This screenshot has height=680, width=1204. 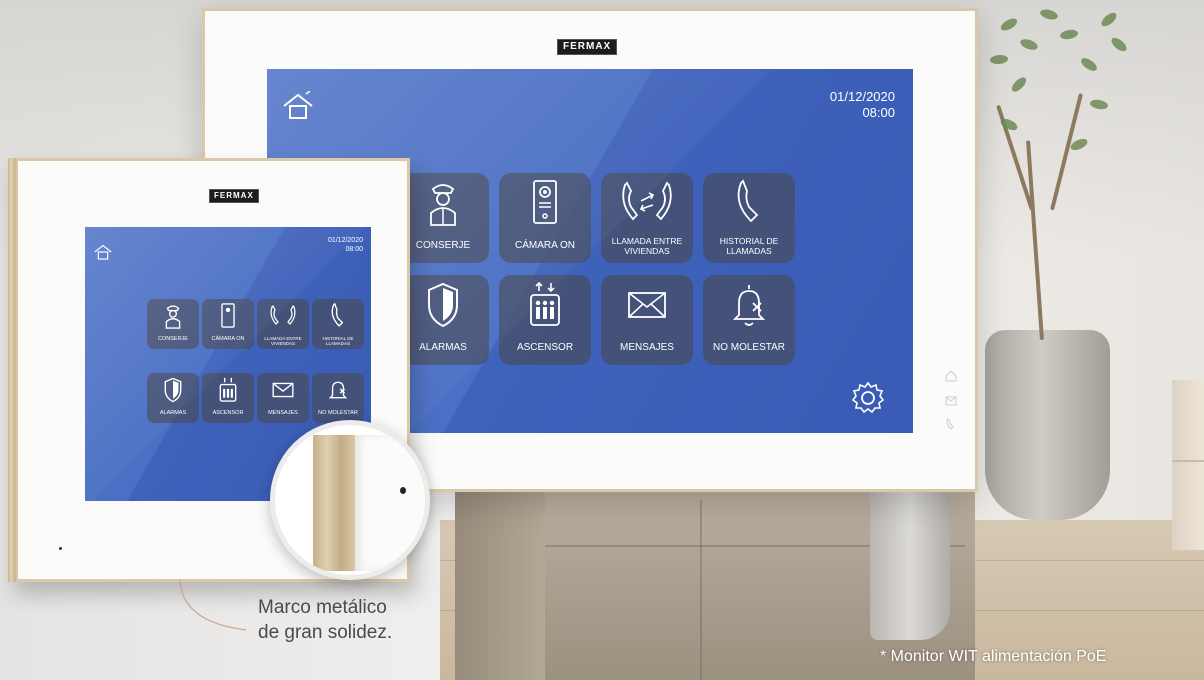 I want to click on sensor-dot, so click(x=403, y=490).